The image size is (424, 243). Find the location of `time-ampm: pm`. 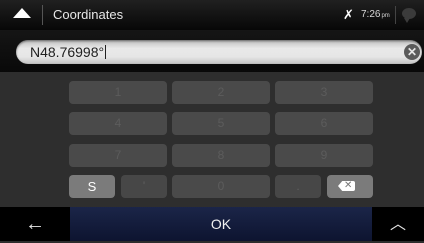

time-ampm: pm is located at coordinates (385, 16).